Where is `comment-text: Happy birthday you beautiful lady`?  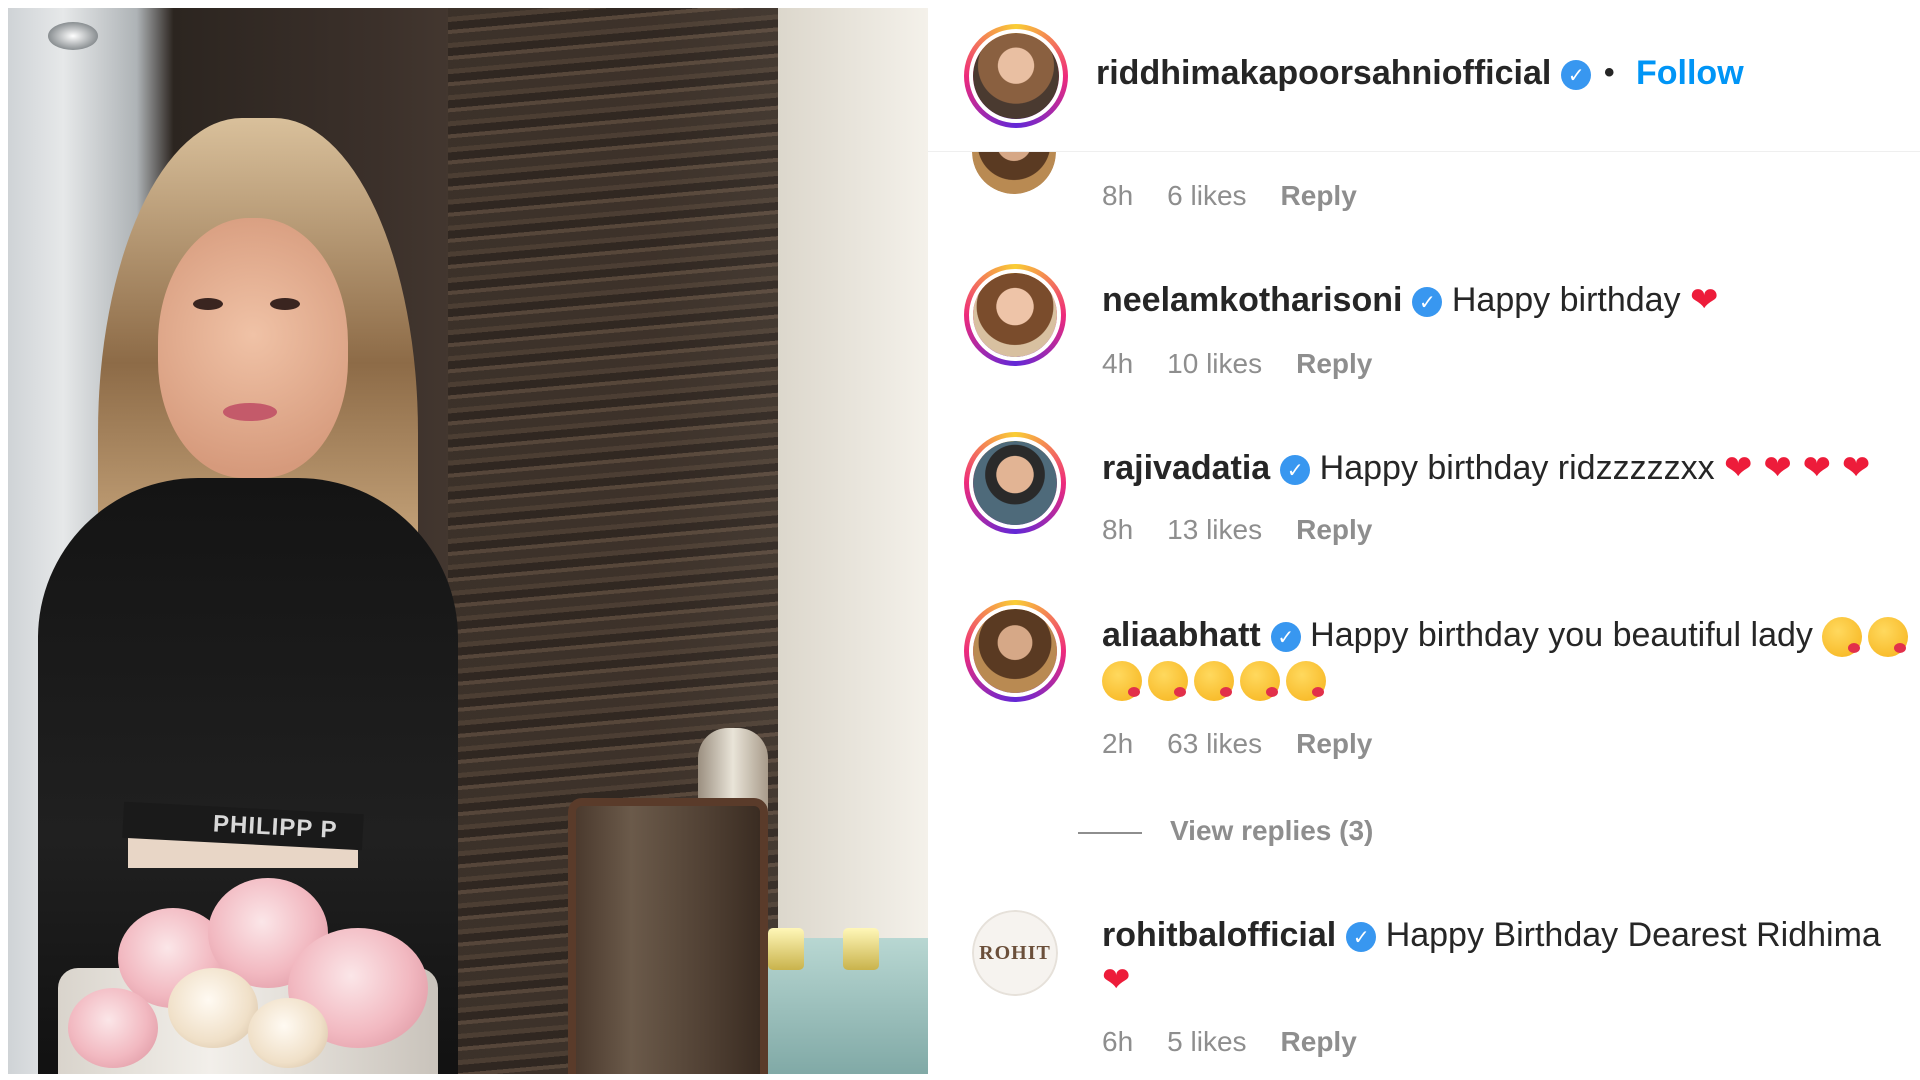 comment-text: Happy birthday you beautiful lady is located at coordinates (1561, 635).